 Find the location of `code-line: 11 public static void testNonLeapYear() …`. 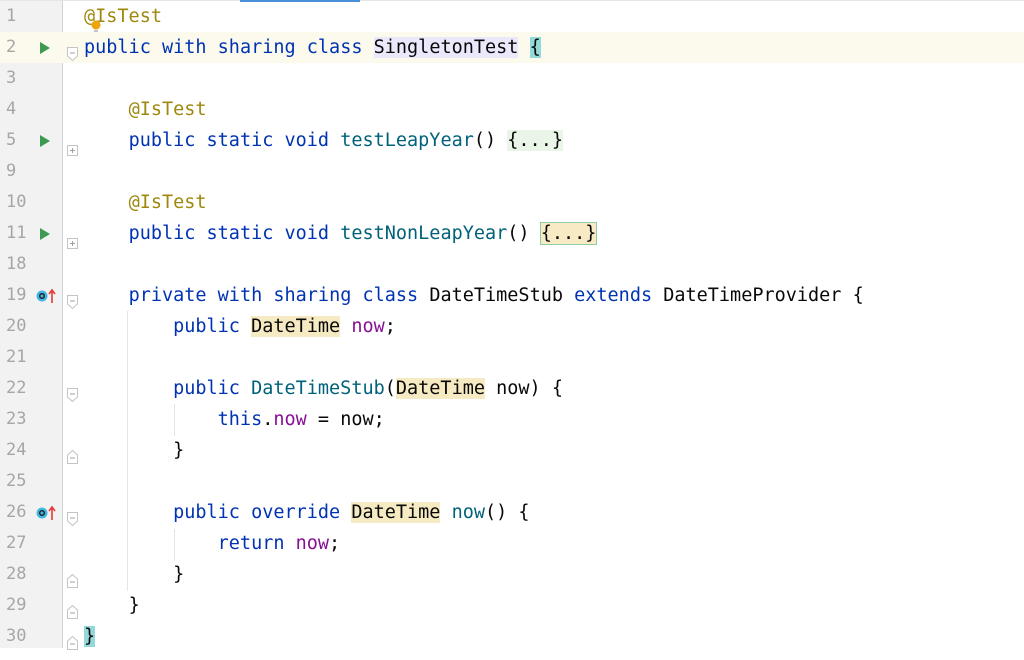

code-line: 11 public static void testNonLeapYear() … is located at coordinates (512, 233).